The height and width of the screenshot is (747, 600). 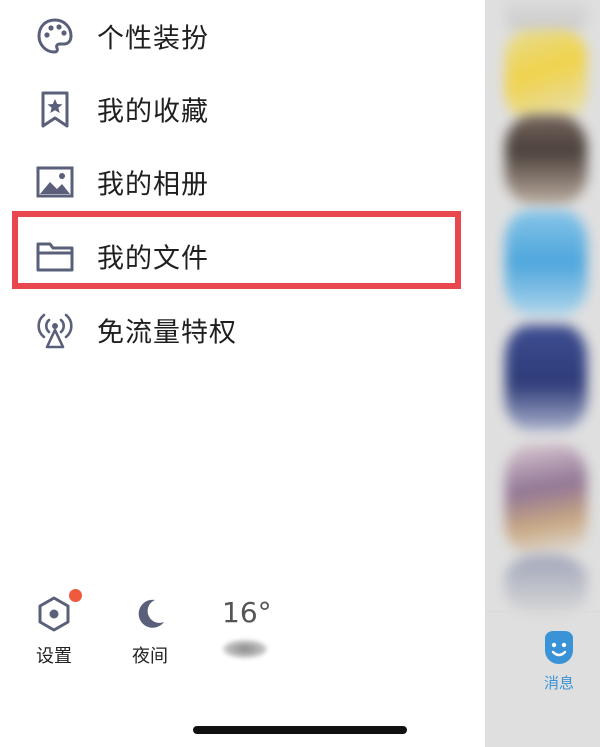 I want to click on tab-messages-label: 消息, so click(x=558, y=683).